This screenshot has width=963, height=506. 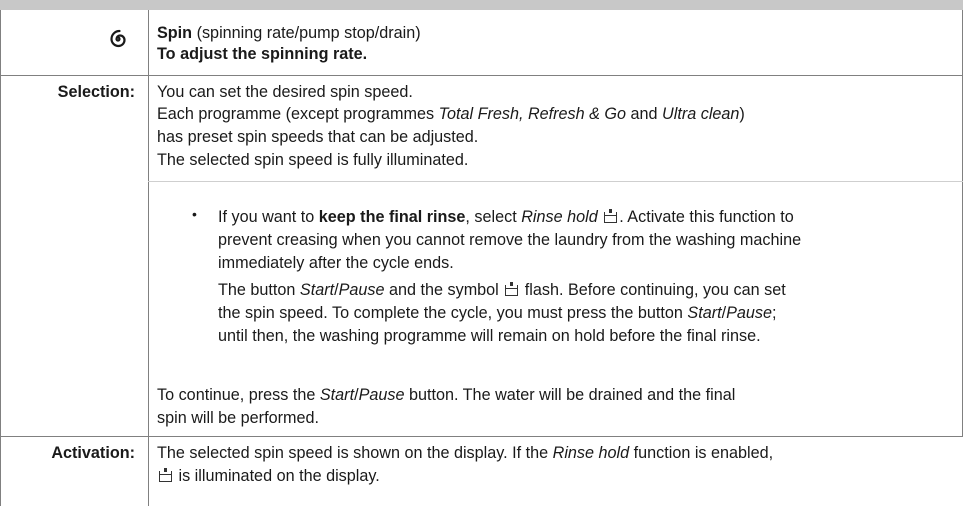 What do you see at coordinates (306, 33) in the screenshot?
I see `spin-title-rest: (spinning rate/pump stop/drain)` at bounding box center [306, 33].